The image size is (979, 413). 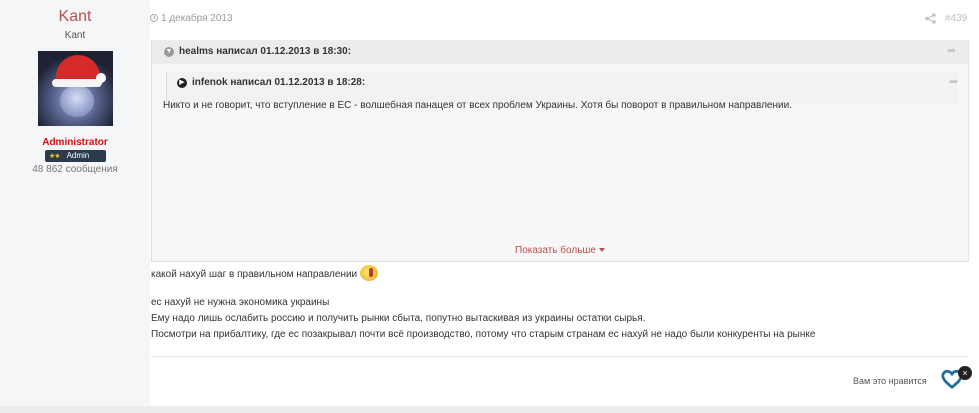 I want to click on badge-stars-icon: ★★, so click(x=55, y=156).